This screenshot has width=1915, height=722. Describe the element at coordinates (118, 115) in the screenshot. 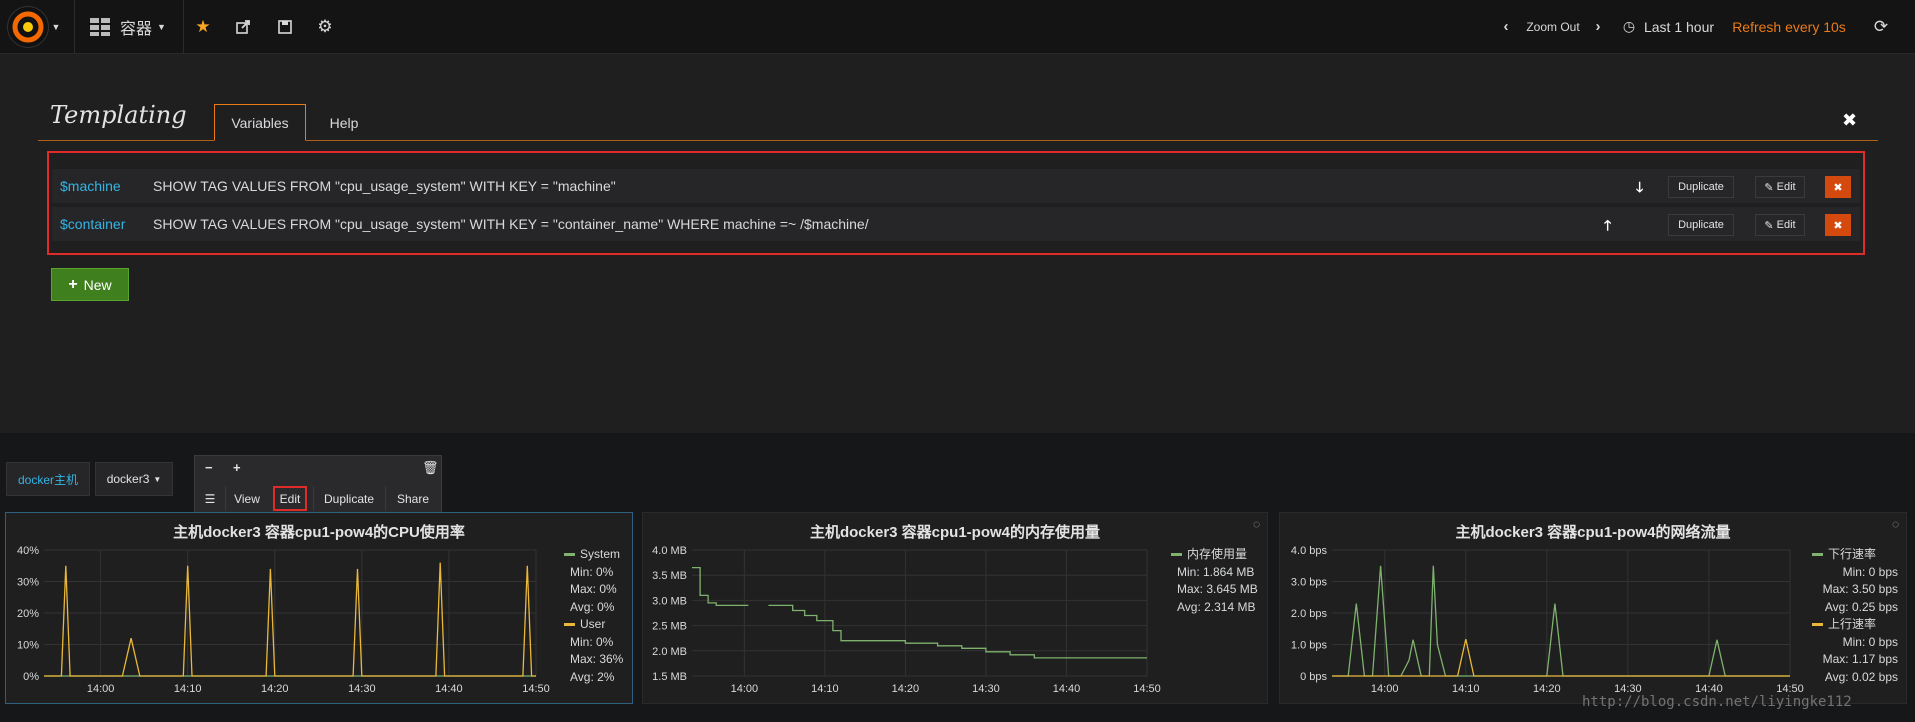

I see `templating-title: Templating` at that location.